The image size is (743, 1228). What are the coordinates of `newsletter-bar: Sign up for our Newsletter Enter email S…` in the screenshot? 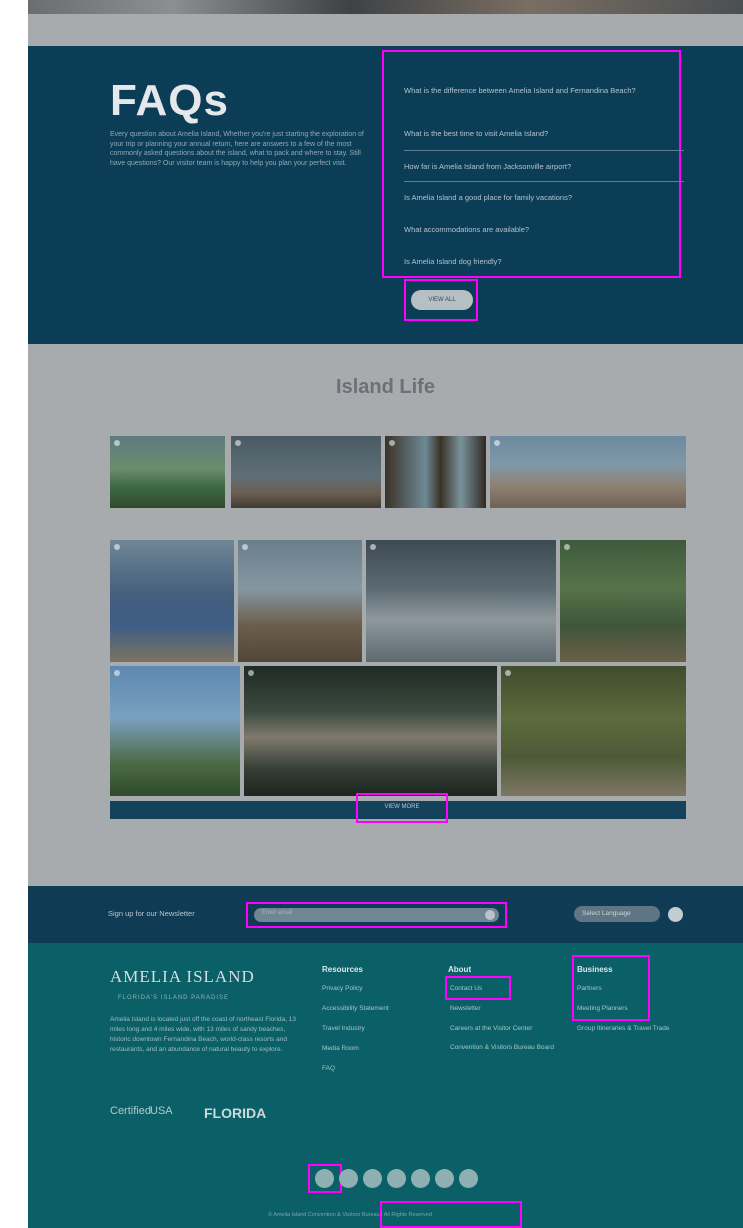 It's located at (385, 914).